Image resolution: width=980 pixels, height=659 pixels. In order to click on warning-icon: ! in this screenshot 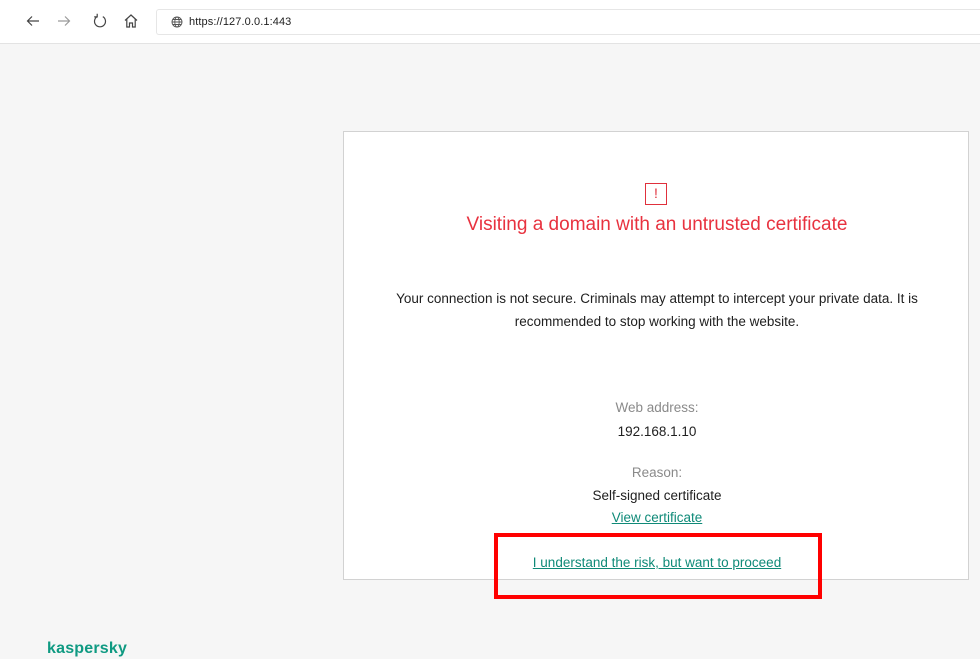, I will do `click(656, 194)`.